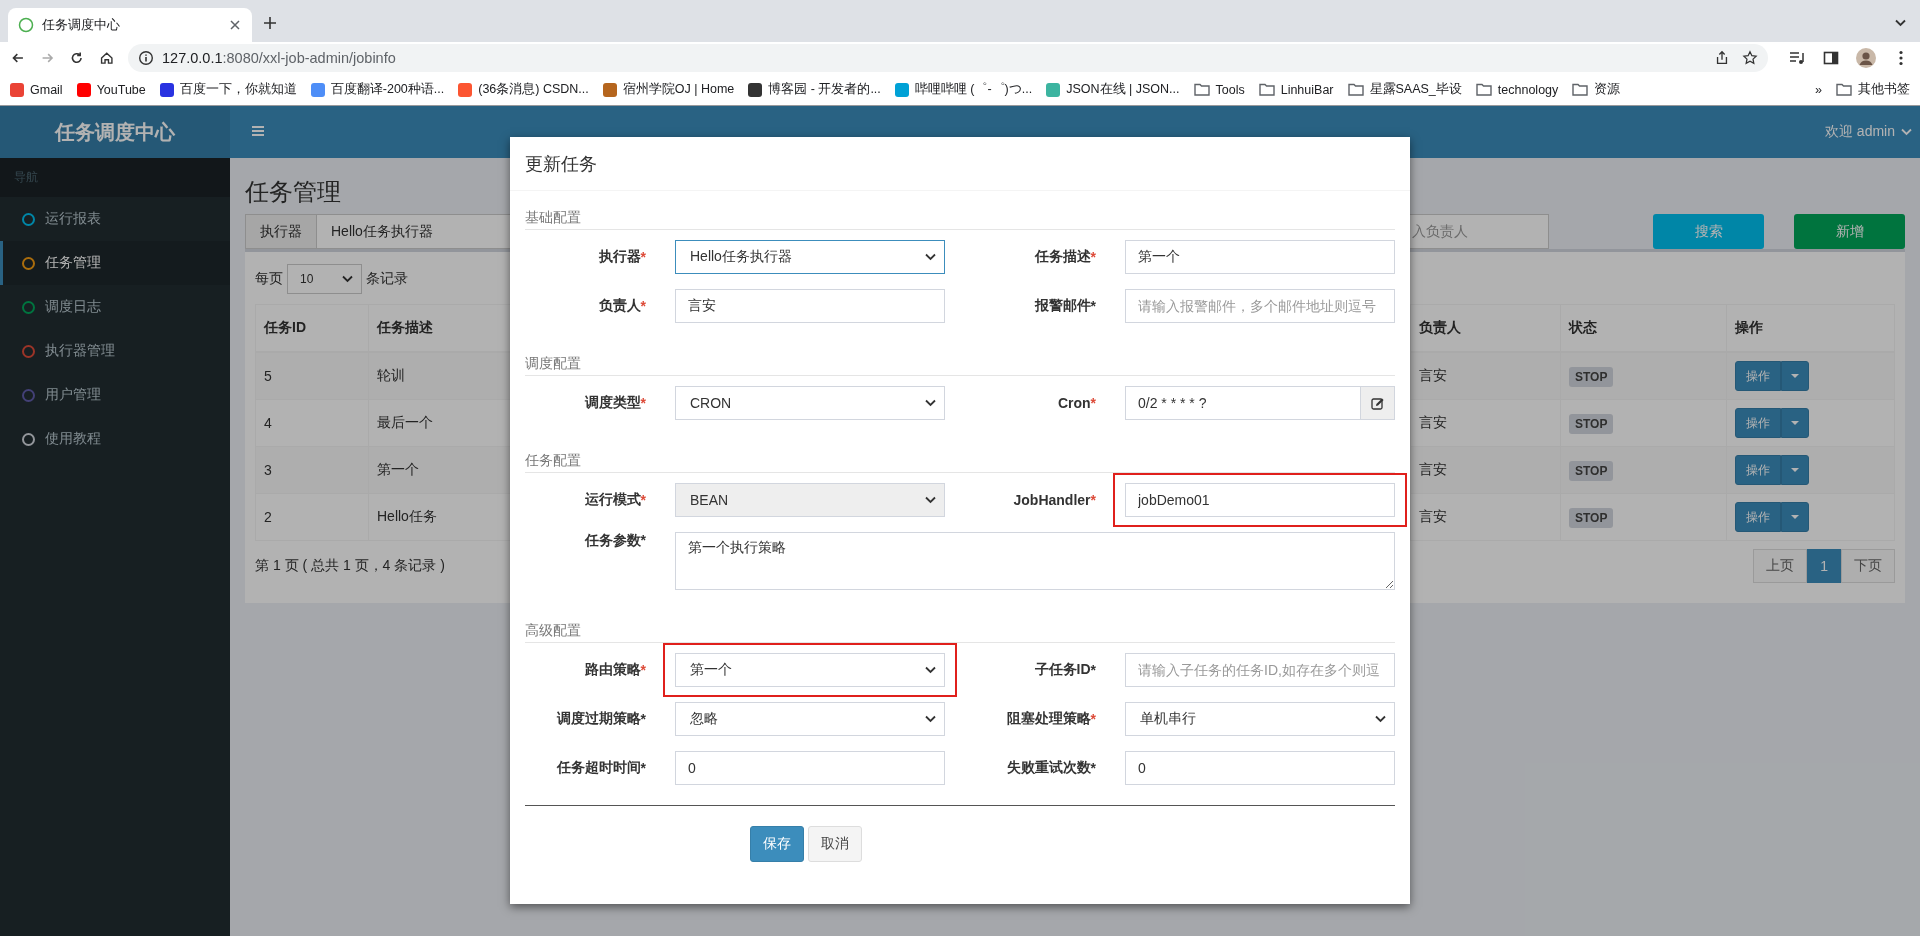 This screenshot has width=1920, height=936. Describe the element at coordinates (1052, 500) in the screenshot. I see `field-label: JobHandler` at that location.